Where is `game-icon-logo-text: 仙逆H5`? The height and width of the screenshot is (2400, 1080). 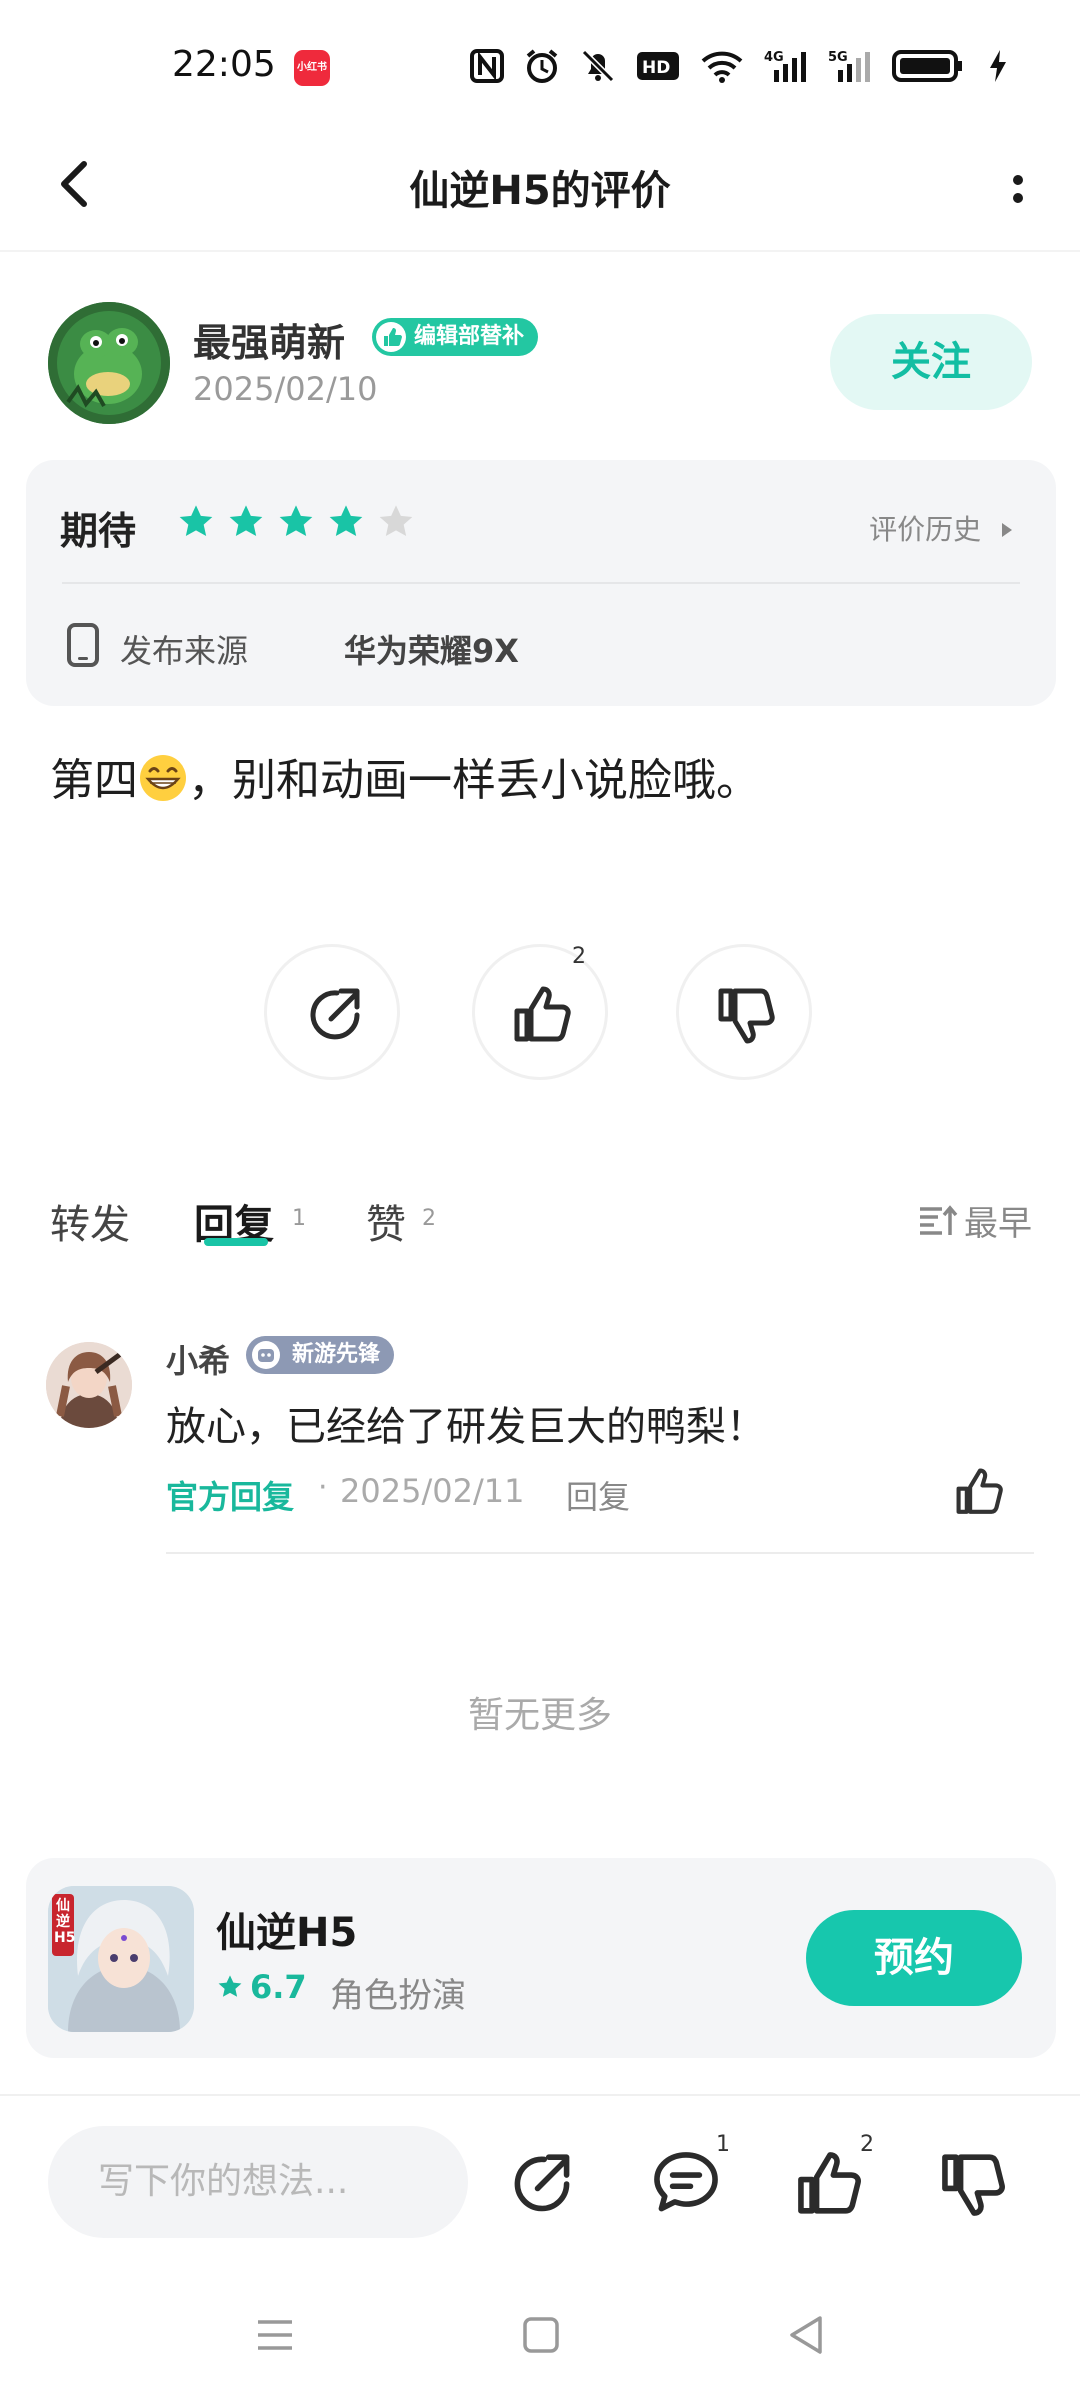
game-icon-logo-text: 仙逆H5 is located at coordinates (65, 1922).